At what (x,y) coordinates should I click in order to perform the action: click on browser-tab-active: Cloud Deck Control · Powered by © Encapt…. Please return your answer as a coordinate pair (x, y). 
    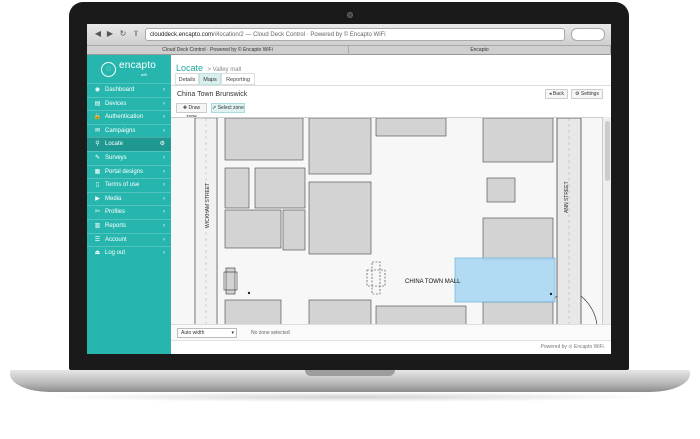
    Looking at the image, I should click on (218, 50).